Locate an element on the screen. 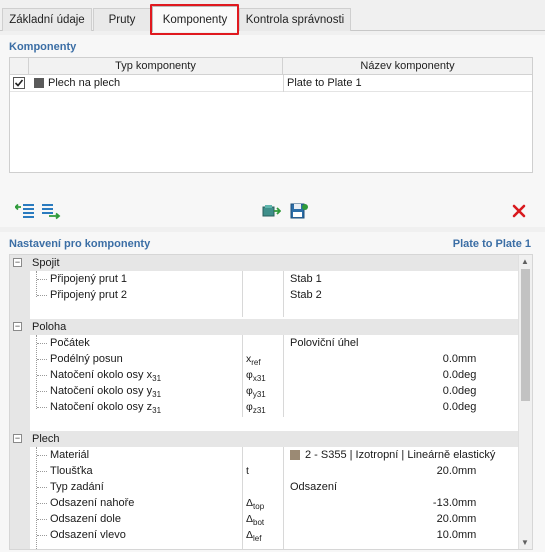 The image size is (545, 552). table-row: Plech na plech Plate to Plate 1 is located at coordinates (271, 83).